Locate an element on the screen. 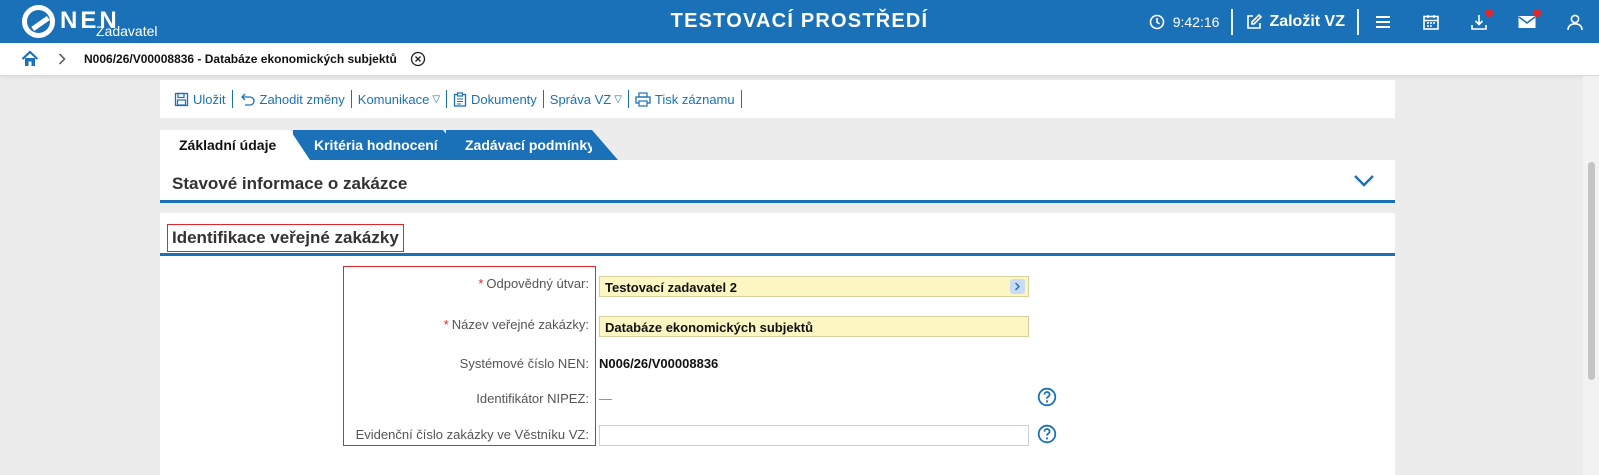 The image size is (1599, 475). undo-icon is located at coordinates (247, 99).